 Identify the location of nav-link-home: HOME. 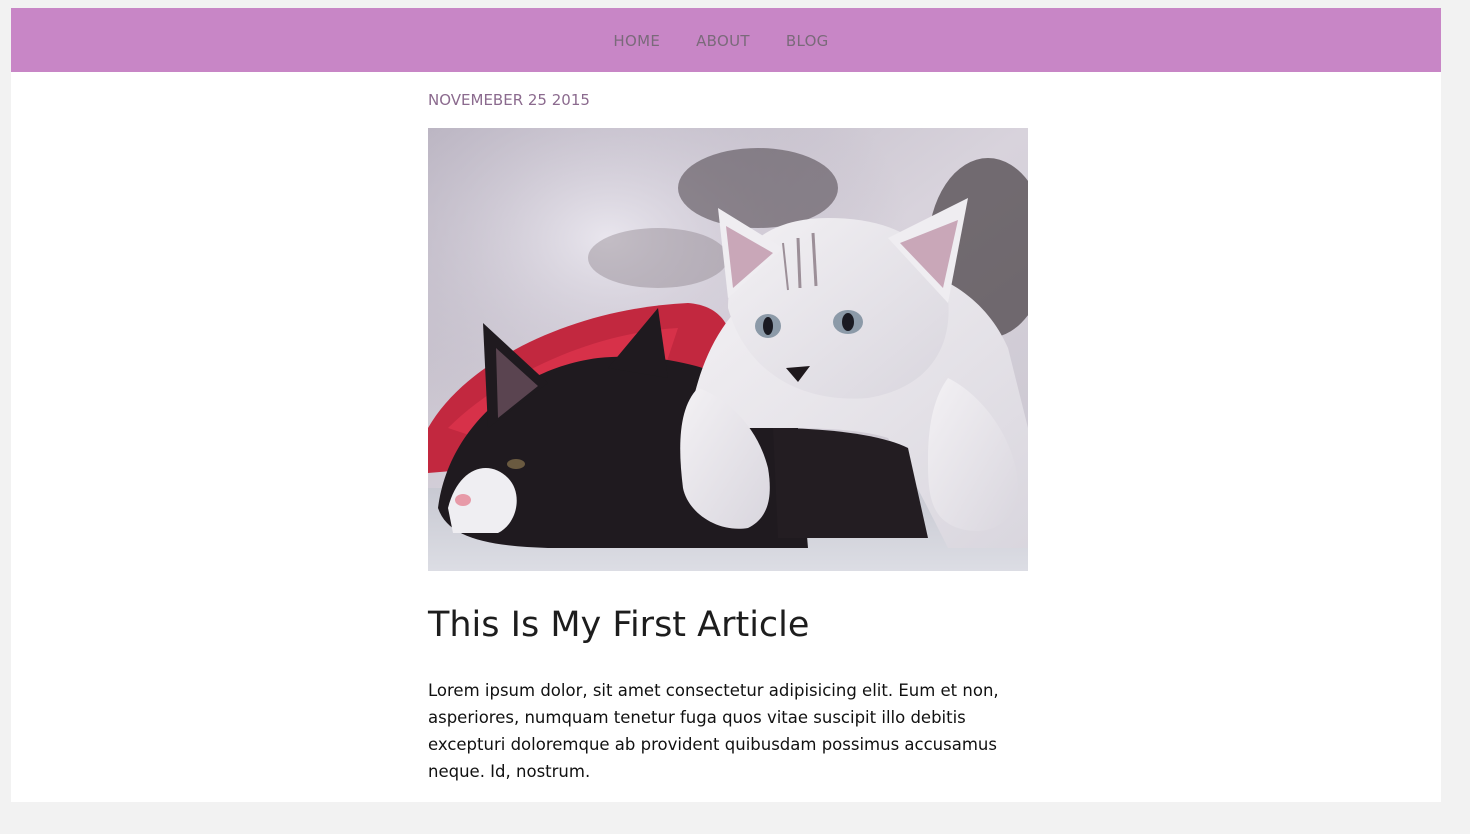
(636, 41).